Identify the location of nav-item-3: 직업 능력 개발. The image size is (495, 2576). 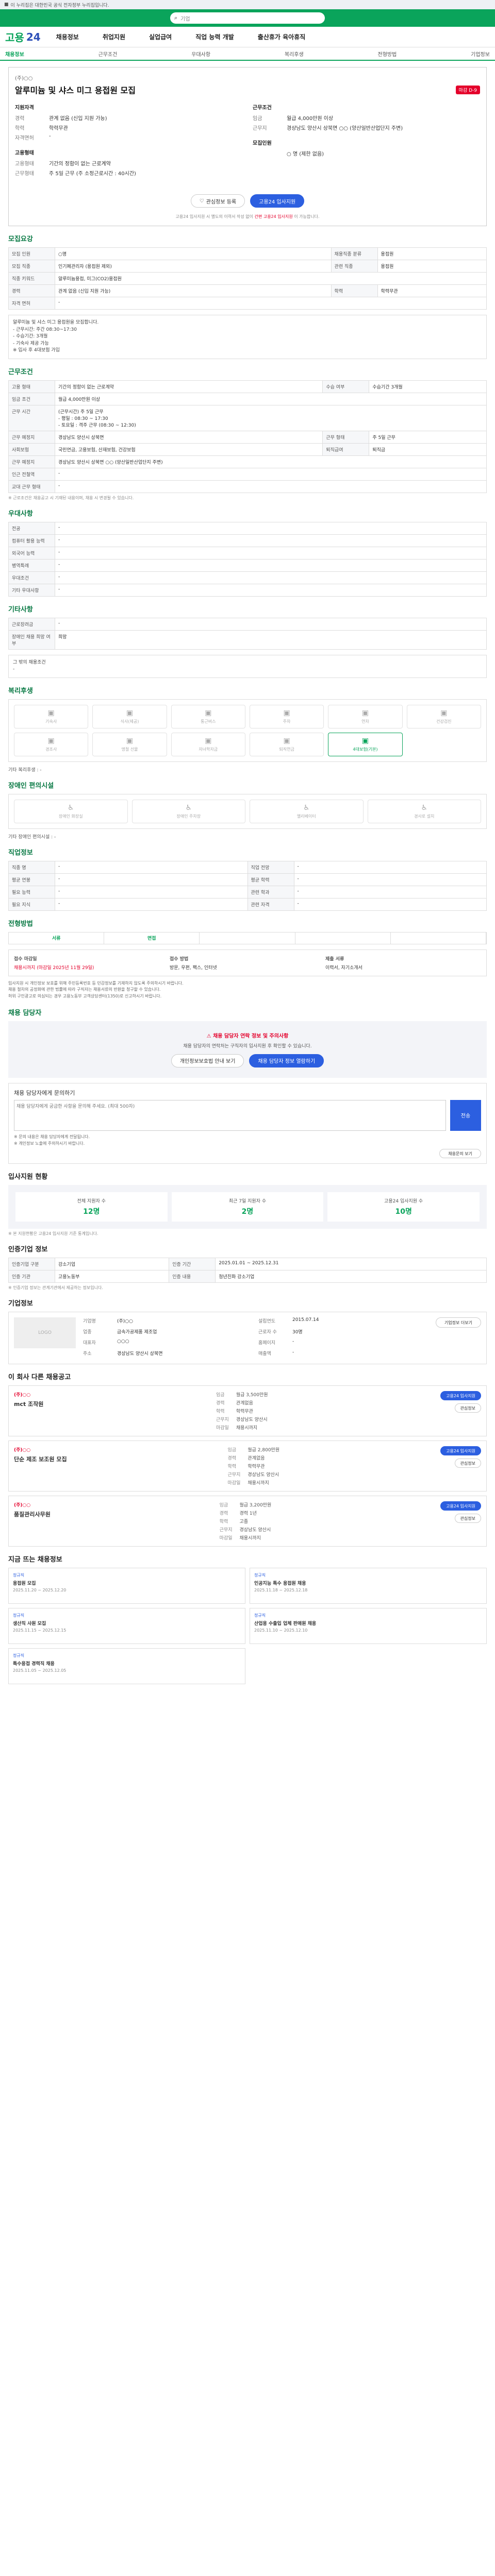
(214, 36).